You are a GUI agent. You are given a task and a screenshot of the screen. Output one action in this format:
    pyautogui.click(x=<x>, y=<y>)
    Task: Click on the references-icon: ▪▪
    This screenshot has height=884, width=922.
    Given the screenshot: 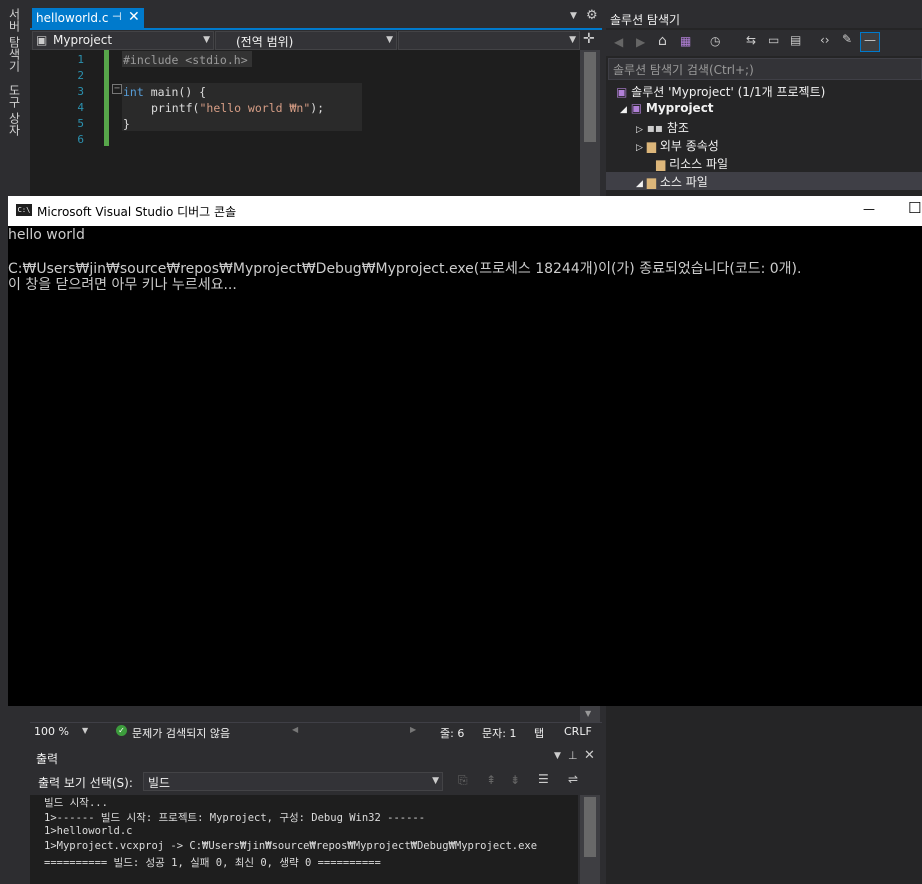 What is the action you would take?
    pyautogui.click(x=655, y=128)
    